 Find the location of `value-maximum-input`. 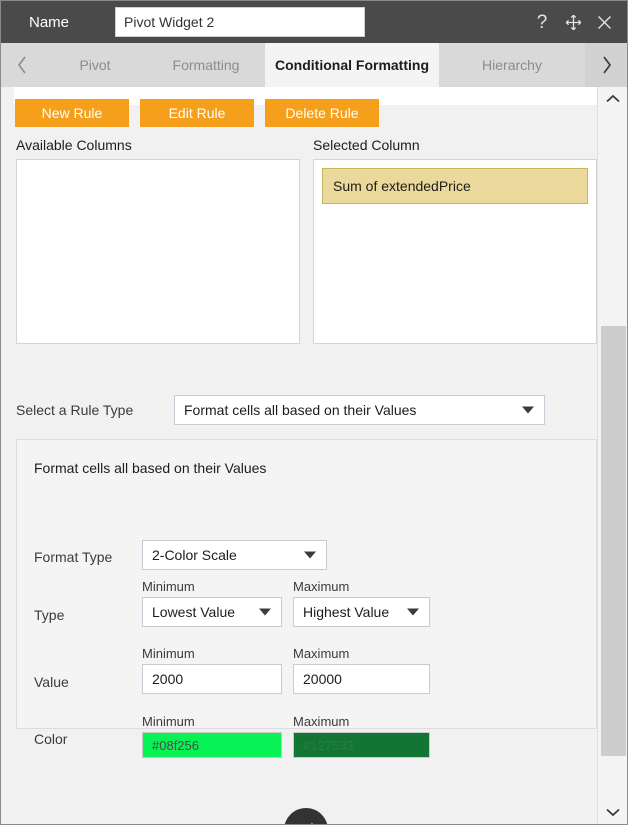

value-maximum-input is located at coordinates (361, 679).